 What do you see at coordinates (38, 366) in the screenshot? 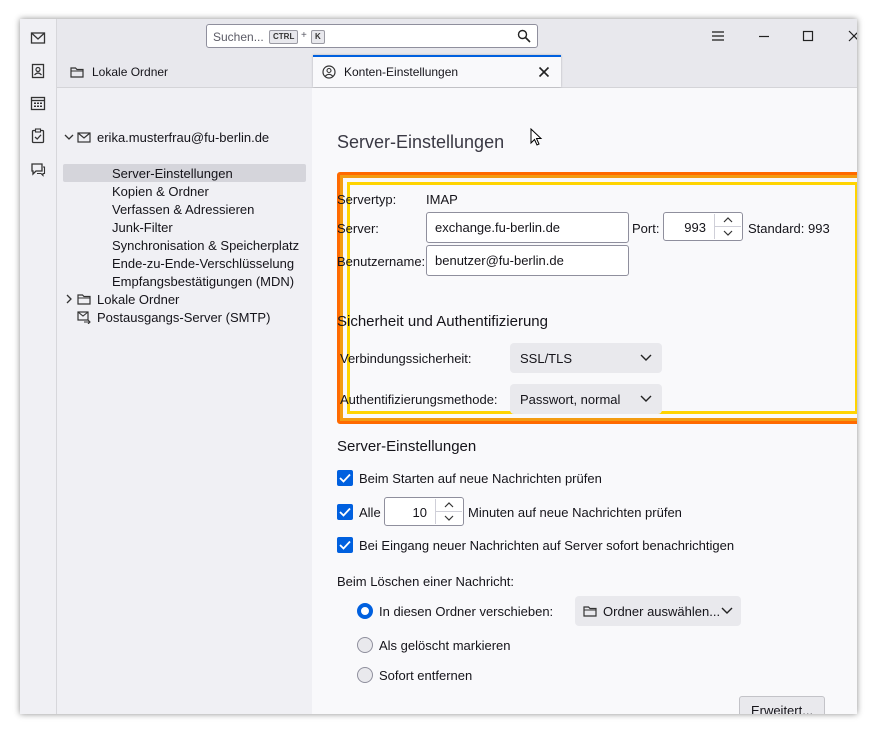
I see `spaces-toolbar` at bounding box center [38, 366].